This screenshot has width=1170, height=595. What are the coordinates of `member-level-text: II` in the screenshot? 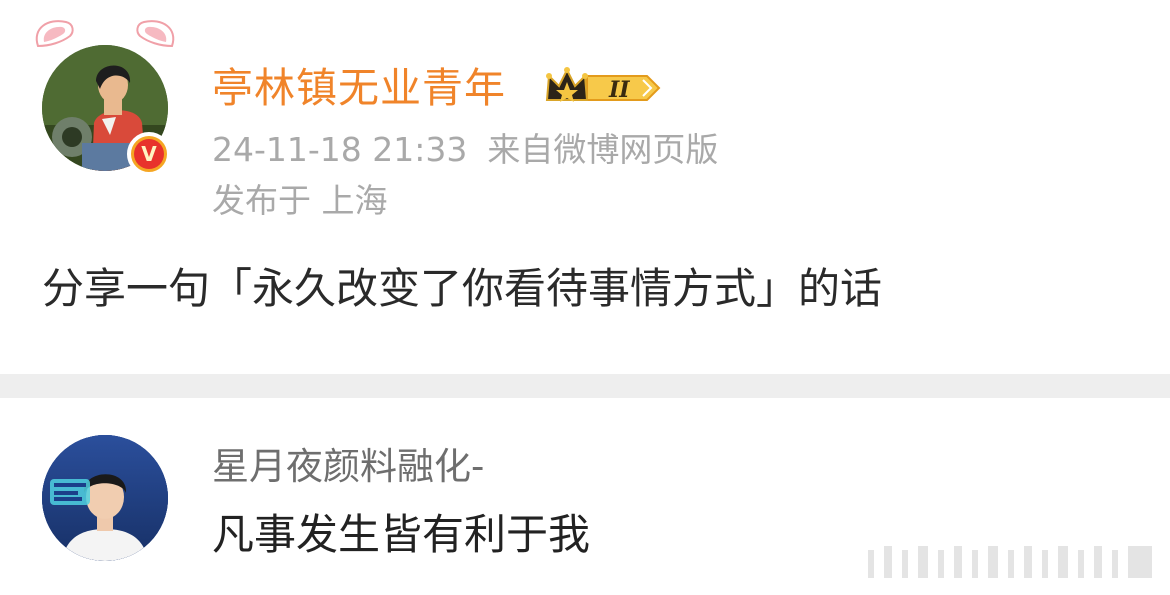 It's located at (619, 90).